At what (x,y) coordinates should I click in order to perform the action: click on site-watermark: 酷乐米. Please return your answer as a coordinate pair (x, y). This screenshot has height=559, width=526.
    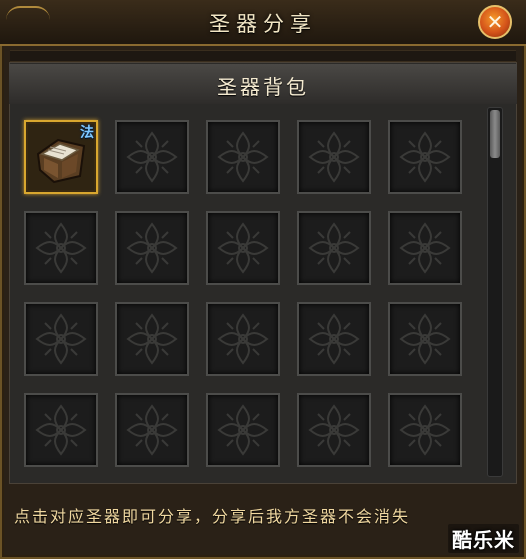
    Looking at the image, I should click on (483, 538).